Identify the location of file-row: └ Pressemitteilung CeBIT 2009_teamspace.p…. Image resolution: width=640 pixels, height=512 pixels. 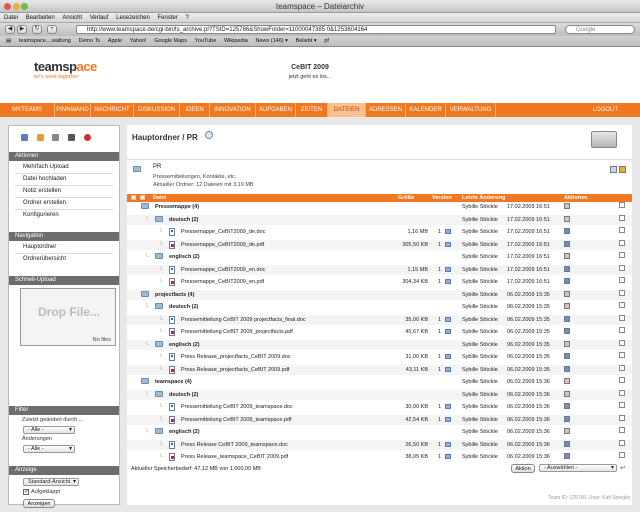
(379, 419).